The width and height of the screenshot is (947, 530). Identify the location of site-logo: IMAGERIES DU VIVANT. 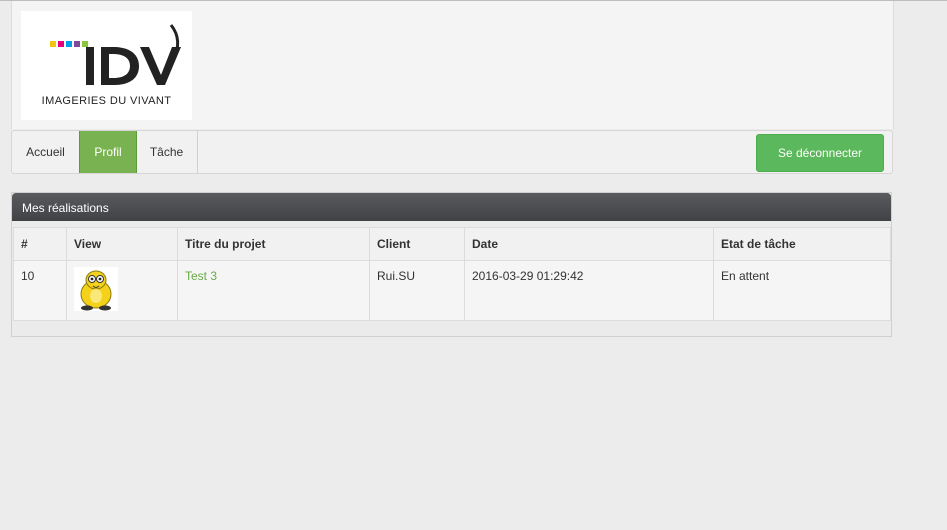
(106, 65).